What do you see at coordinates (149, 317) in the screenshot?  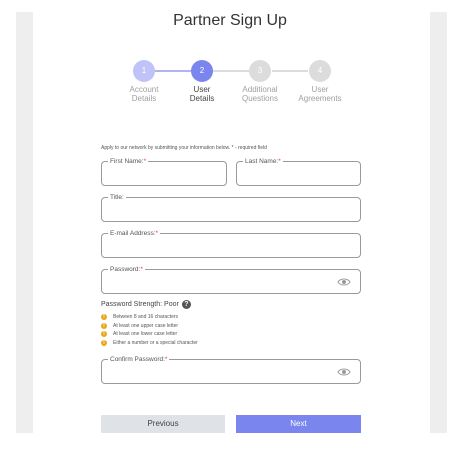 I see `list-item: ! Between 8 and 16 characters` at bounding box center [149, 317].